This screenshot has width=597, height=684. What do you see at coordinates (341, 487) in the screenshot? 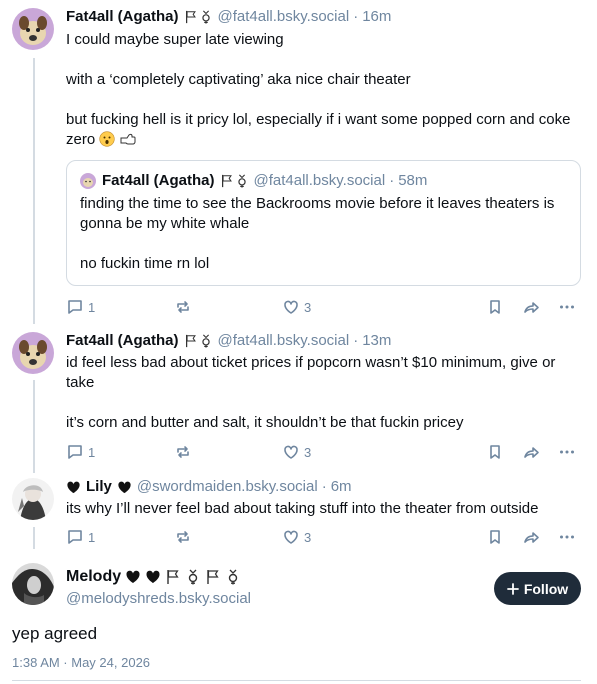
I see `post-time: 6m` at bounding box center [341, 487].